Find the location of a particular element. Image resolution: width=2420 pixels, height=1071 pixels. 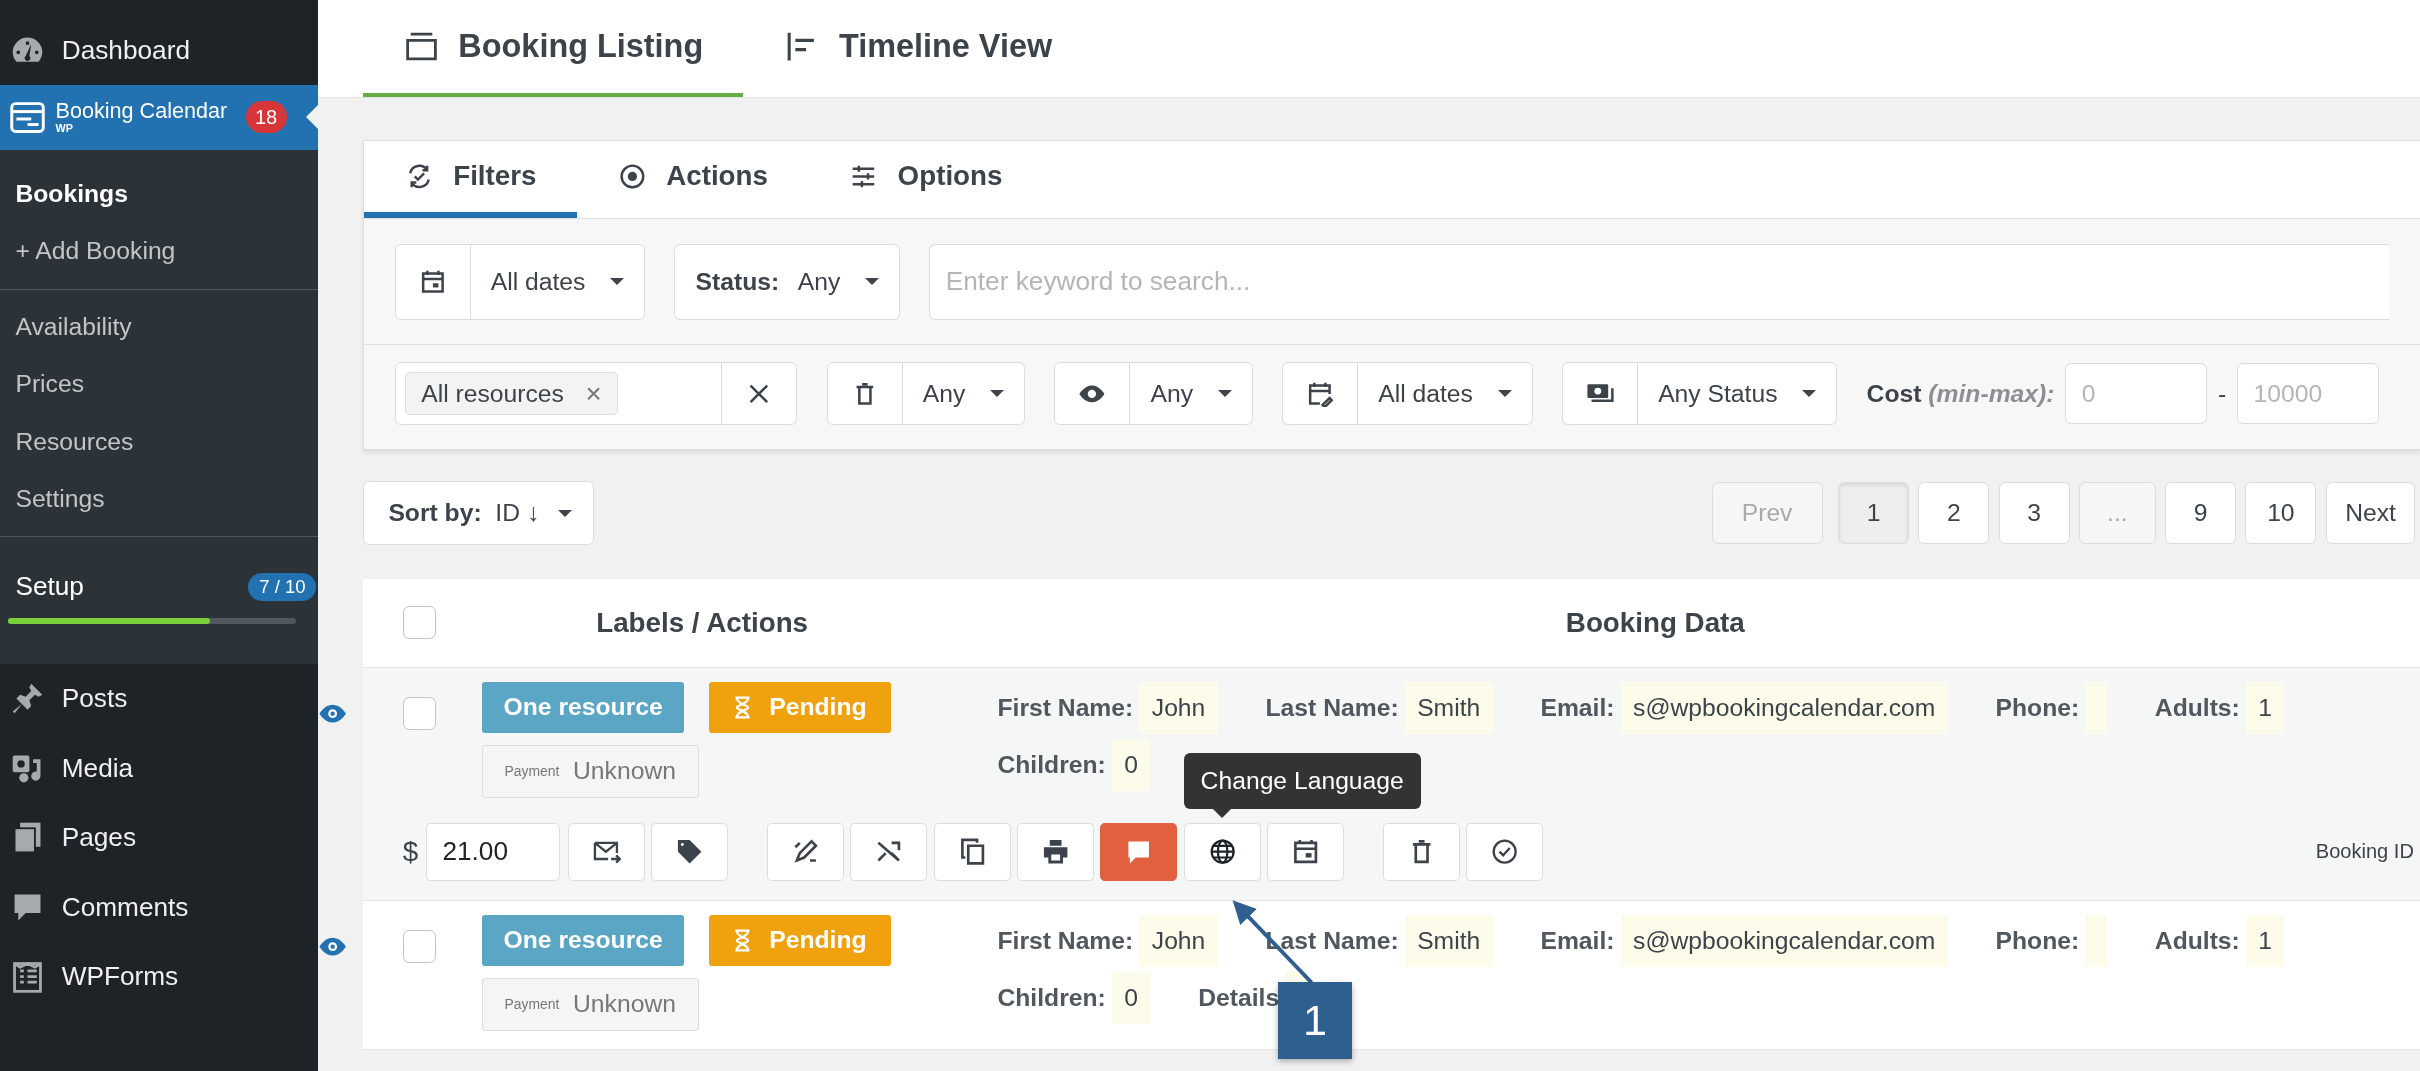

resource-tag: All resources × is located at coordinates (511, 393).